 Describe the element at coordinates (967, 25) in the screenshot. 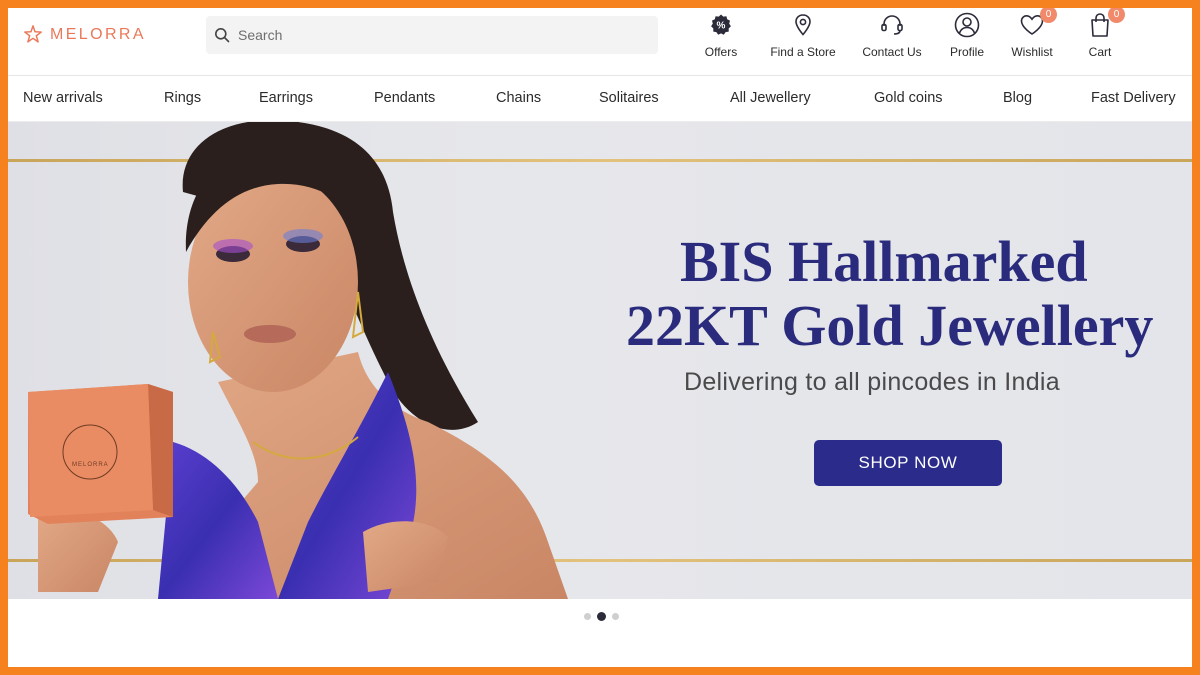

I see `user-icon` at that location.